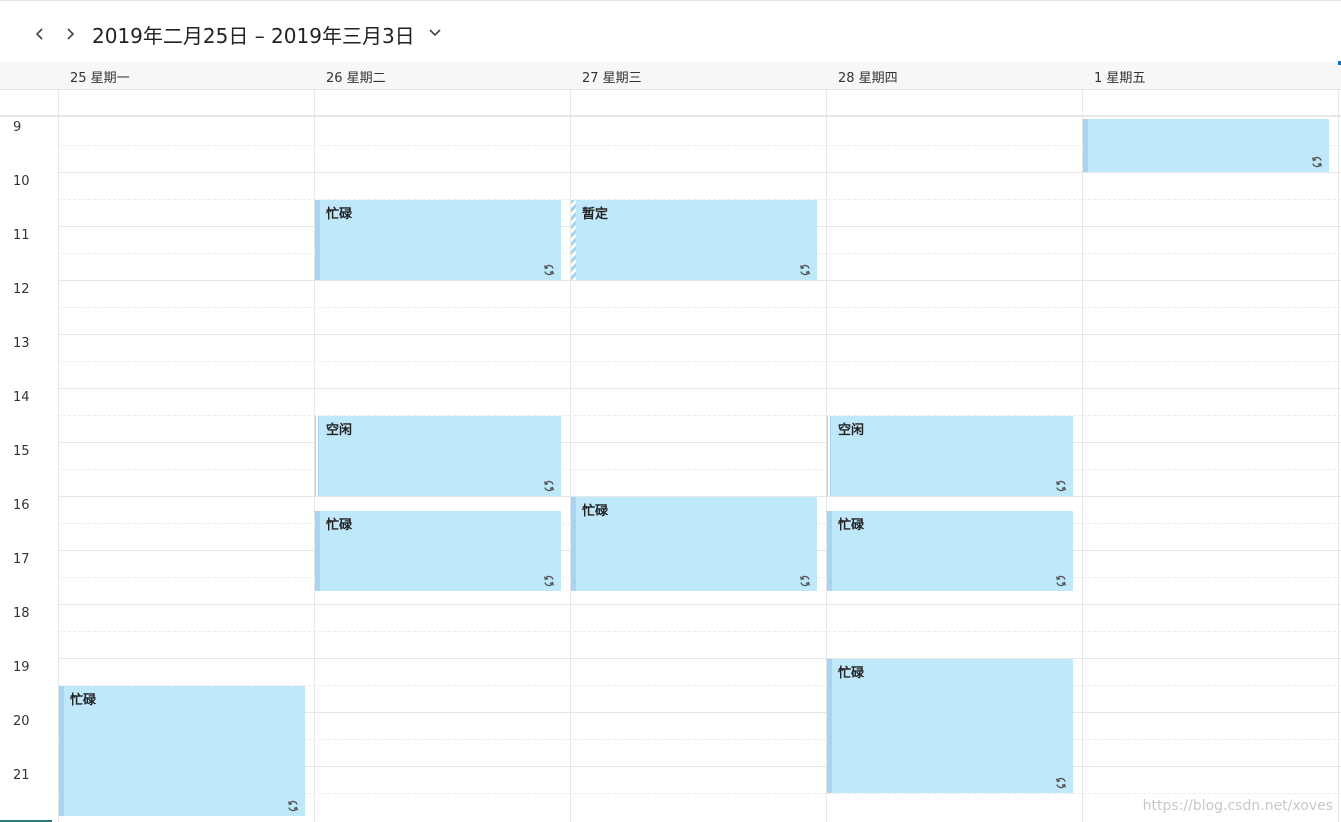  Describe the element at coordinates (100, 76) in the screenshot. I see `day-header-mon: 25 星期一` at that location.